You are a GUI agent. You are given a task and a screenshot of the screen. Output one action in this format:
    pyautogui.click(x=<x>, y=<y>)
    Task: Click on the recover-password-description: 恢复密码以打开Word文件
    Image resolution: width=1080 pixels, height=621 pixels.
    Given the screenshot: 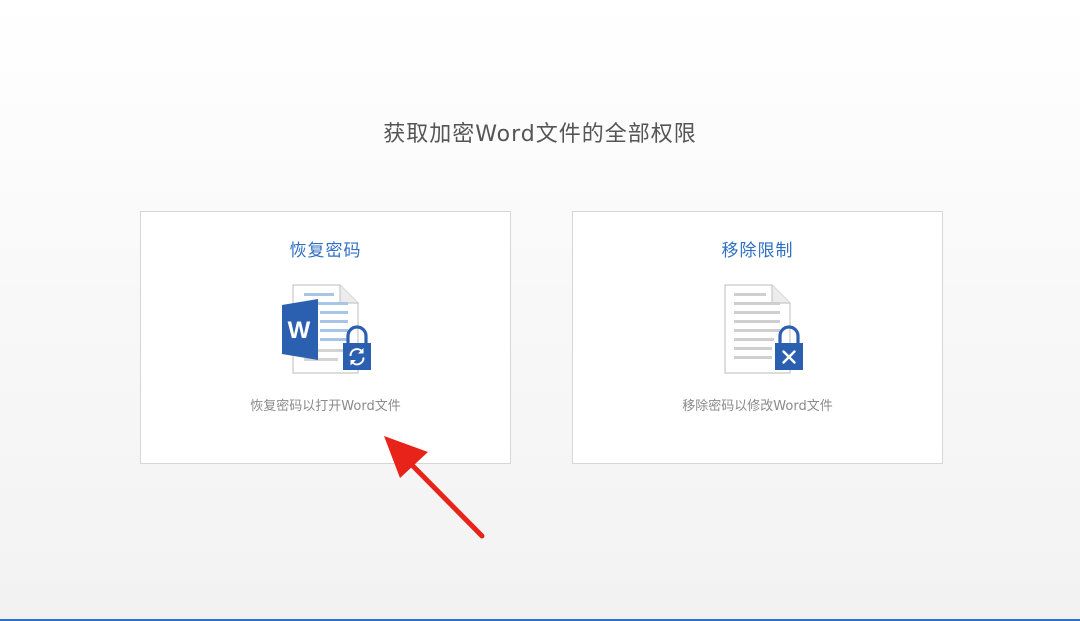 What is the action you would take?
    pyautogui.click(x=325, y=406)
    